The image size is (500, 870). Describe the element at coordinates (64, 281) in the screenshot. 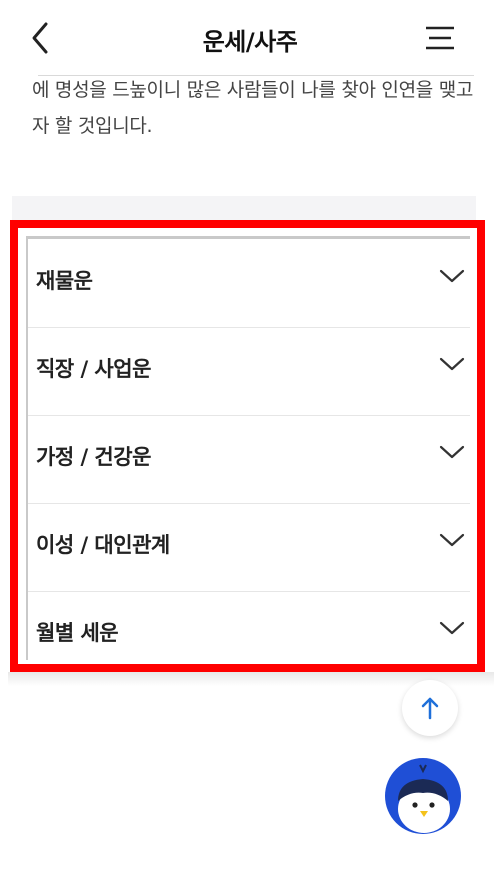

I see `accordion-item-label: 재물운` at that location.